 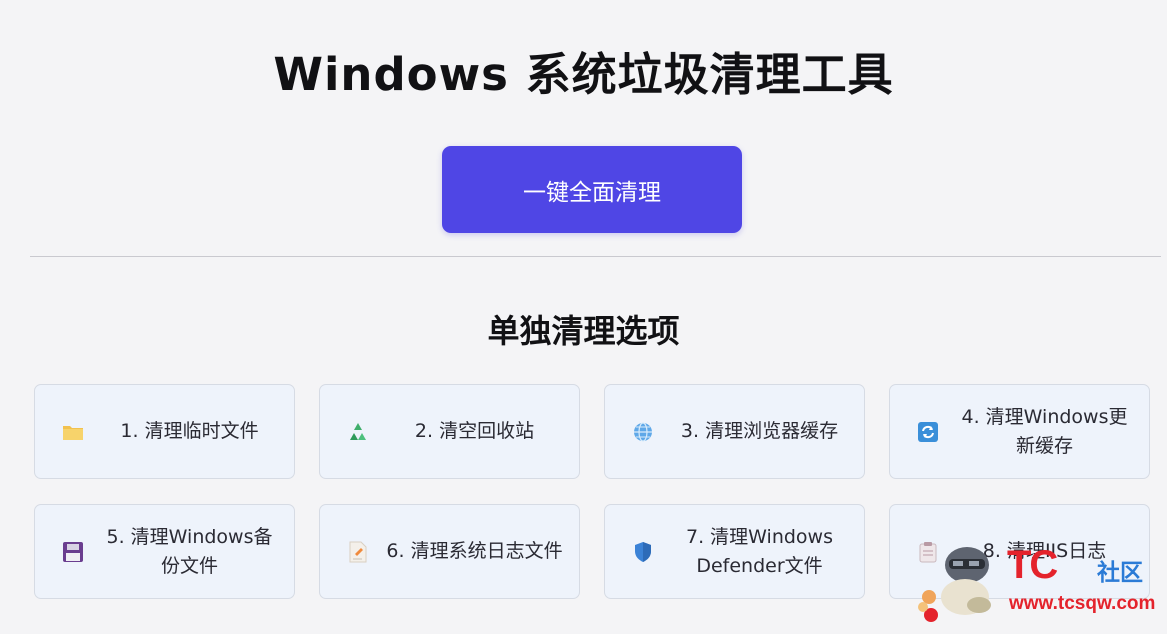 What do you see at coordinates (583, 331) in the screenshot?
I see `section-title: 单独清理选项` at bounding box center [583, 331].